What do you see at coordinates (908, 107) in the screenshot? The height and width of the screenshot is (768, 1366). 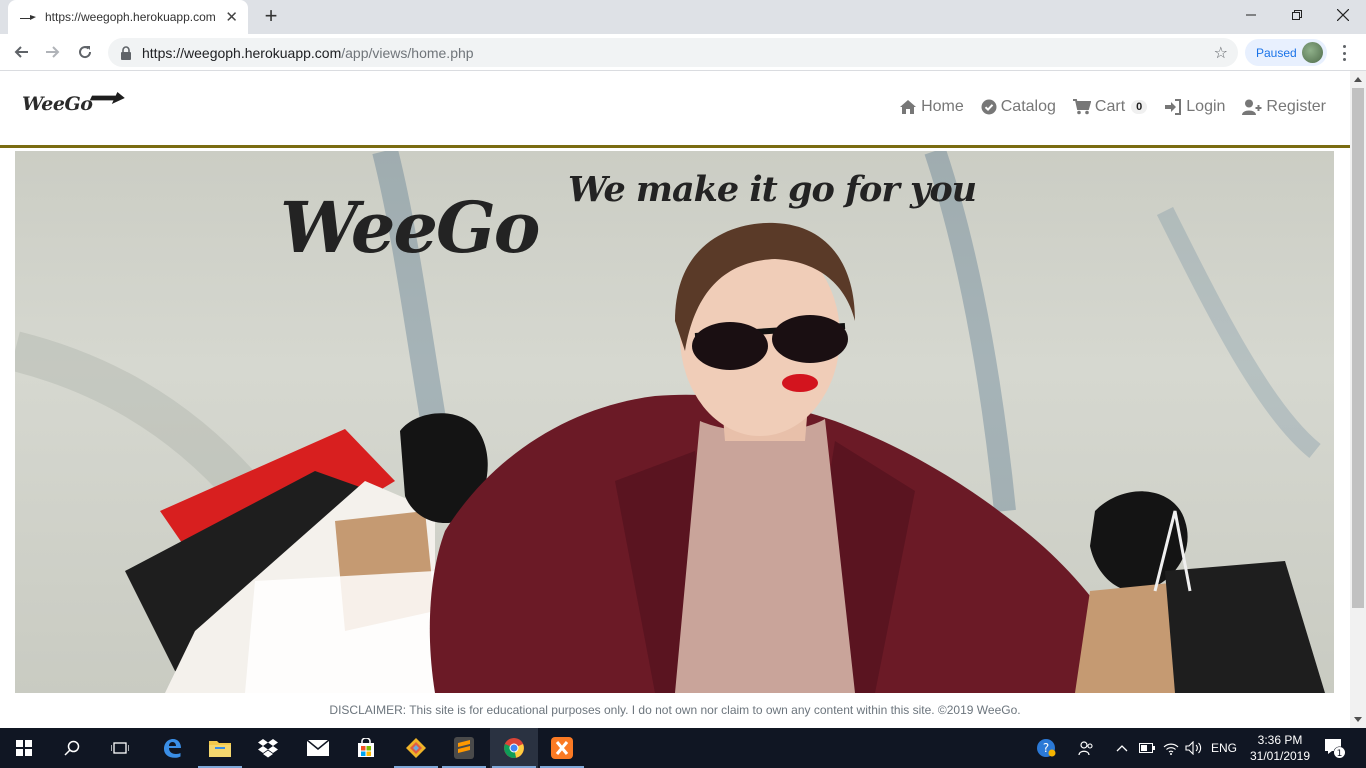 I see `home-icon` at bounding box center [908, 107].